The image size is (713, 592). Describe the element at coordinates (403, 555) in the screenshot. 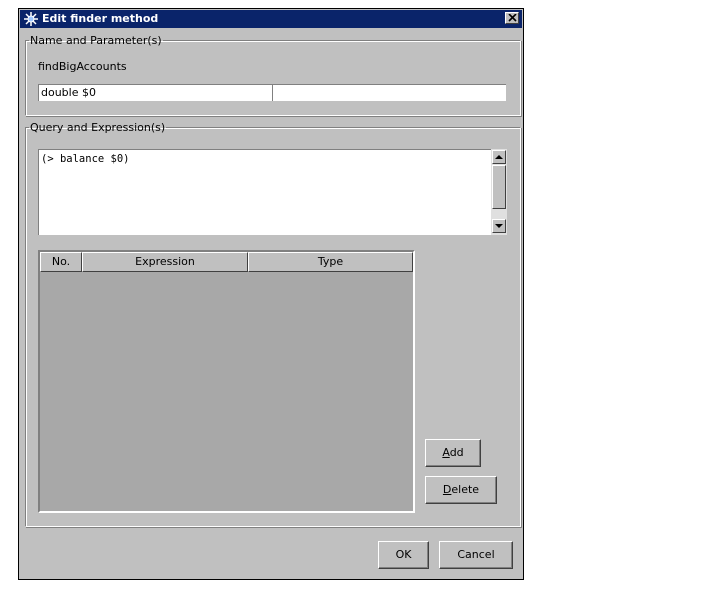

I see `ok-button: OK` at that location.